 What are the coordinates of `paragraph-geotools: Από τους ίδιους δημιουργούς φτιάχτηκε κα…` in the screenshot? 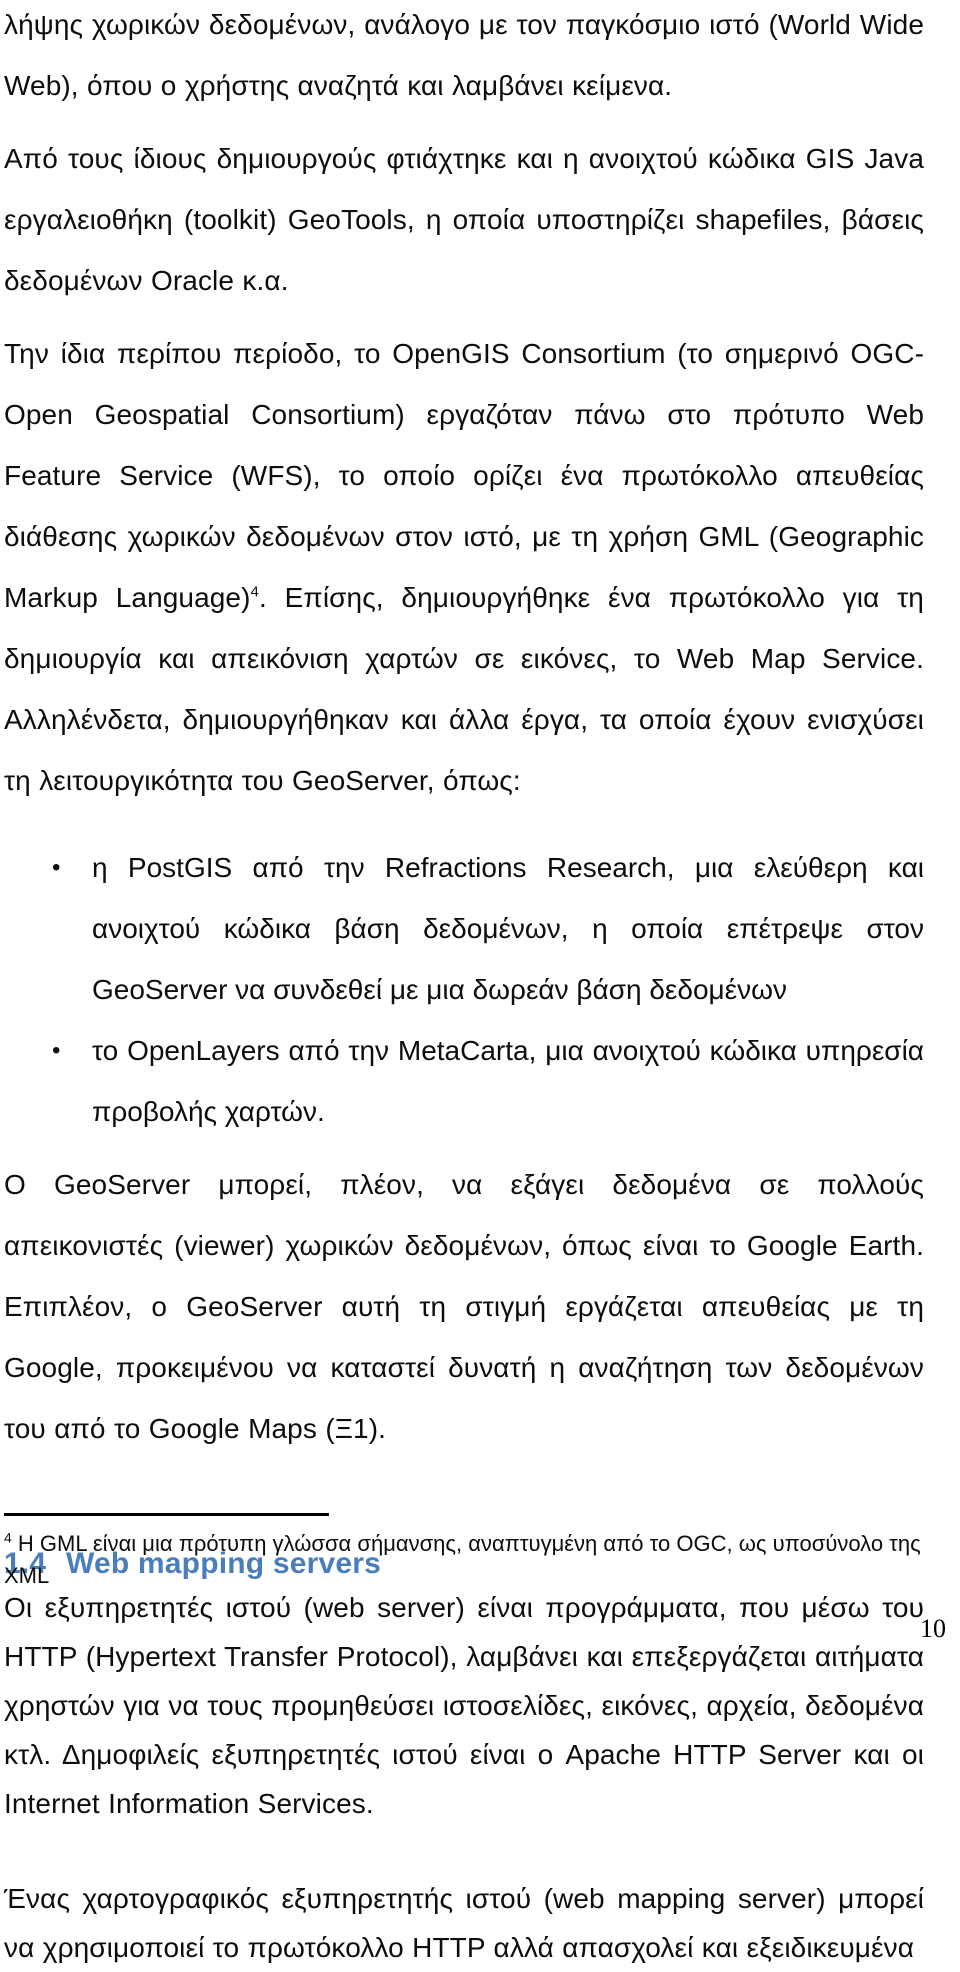 It's located at (464, 219).